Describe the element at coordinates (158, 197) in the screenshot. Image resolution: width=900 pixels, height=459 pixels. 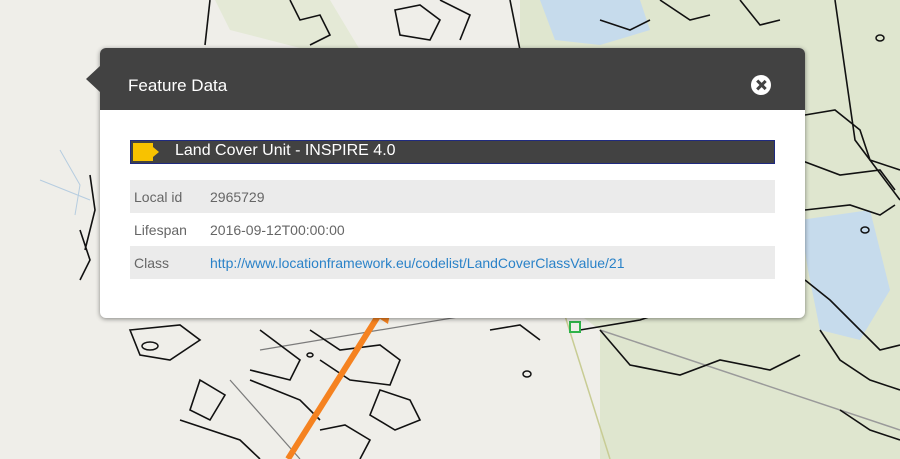
I see `attribute-key: Local id` at that location.